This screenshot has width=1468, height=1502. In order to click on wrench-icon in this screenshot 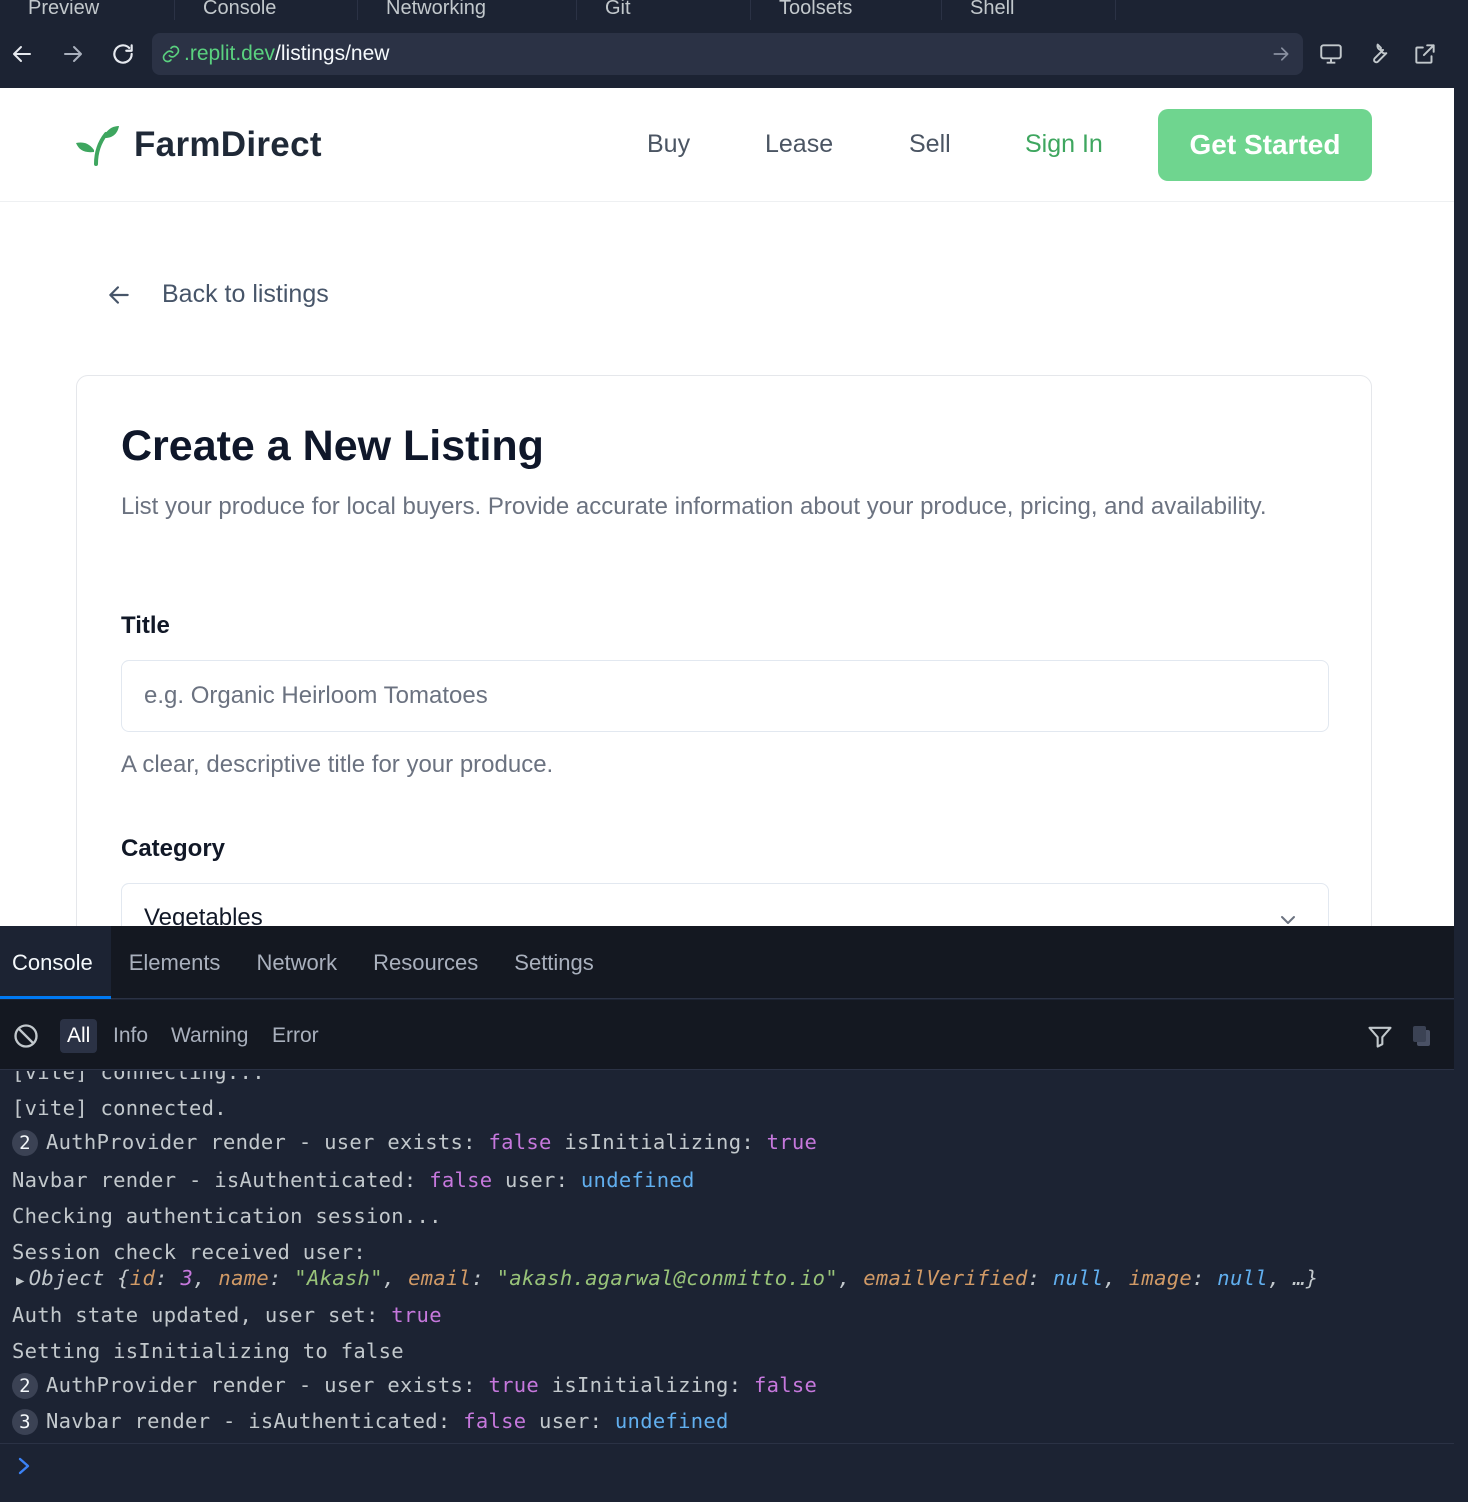, I will do `click(1378, 54)`.